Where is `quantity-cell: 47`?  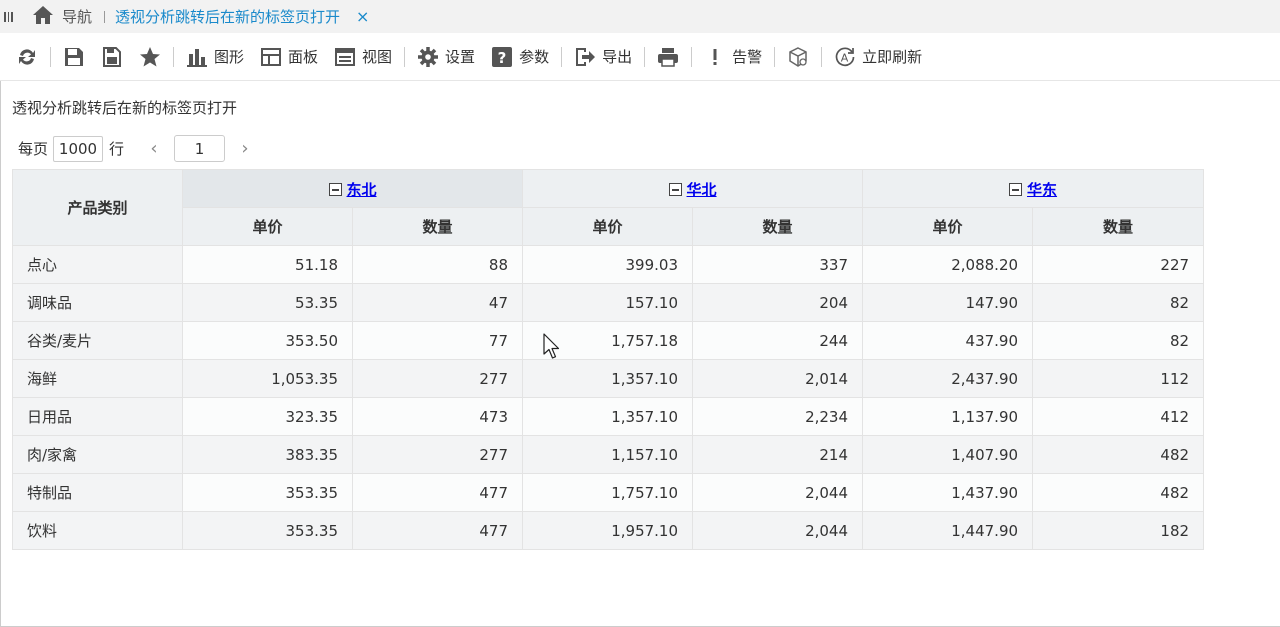 quantity-cell: 47 is located at coordinates (437, 302).